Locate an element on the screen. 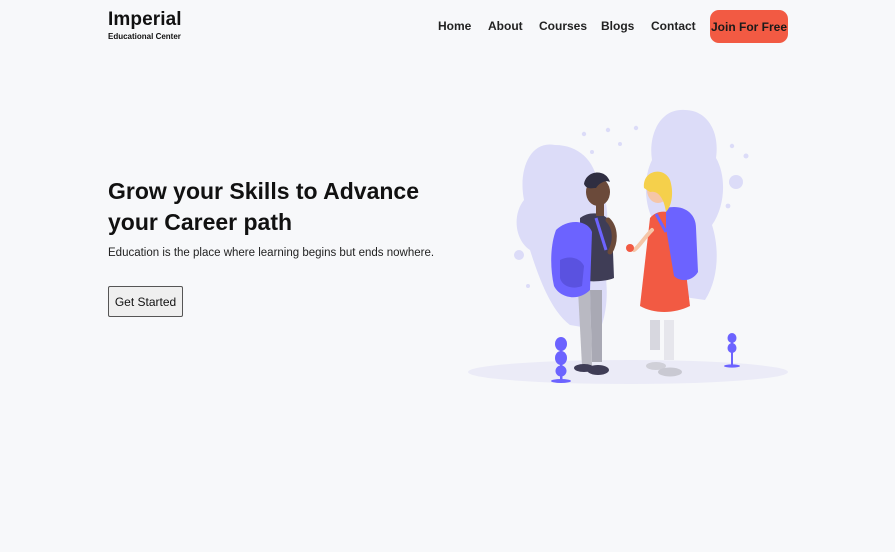 The height and width of the screenshot is (552, 895). brand-tagline: Educational Center is located at coordinates (144, 36).